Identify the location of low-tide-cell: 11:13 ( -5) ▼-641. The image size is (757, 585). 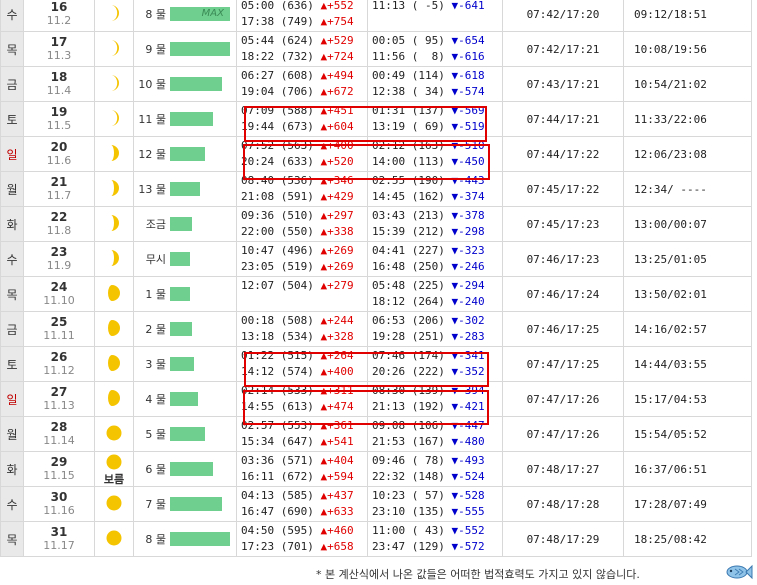
(435, 16).